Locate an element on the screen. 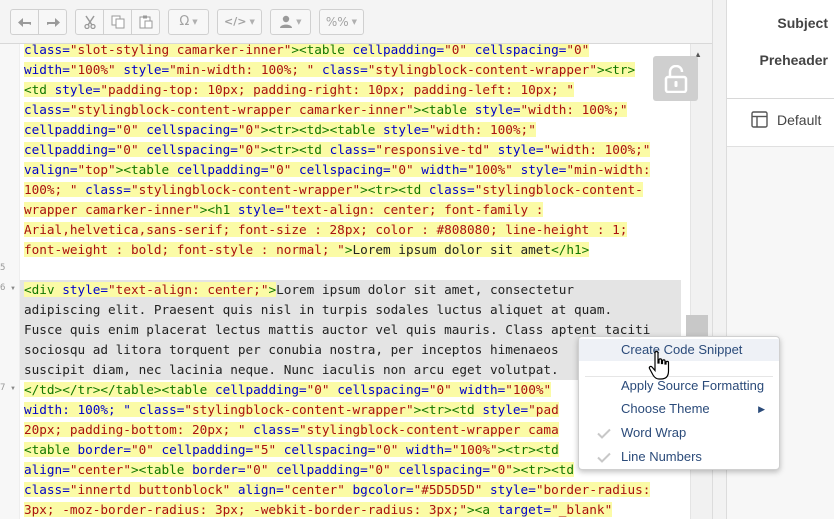 Image resolution: width=834 pixels, height=519 pixels. layout-default-option: Default is located at coordinates (786, 119).